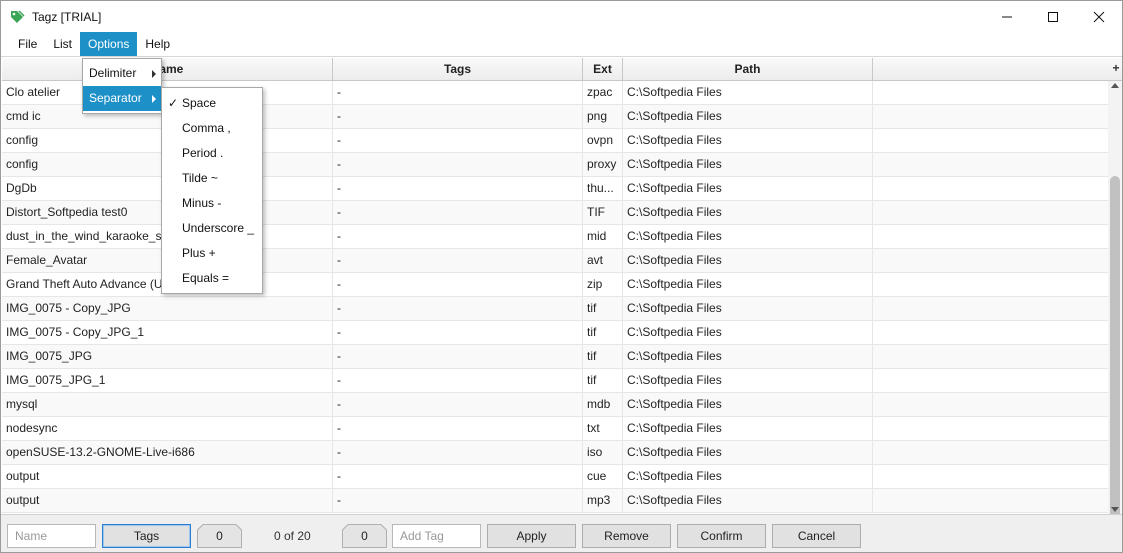 The width and height of the screenshot is (1123, 553). Describe the element at coordinates (458, 69) in the screenshot. I see `column-header-tags: Tags` at that location.